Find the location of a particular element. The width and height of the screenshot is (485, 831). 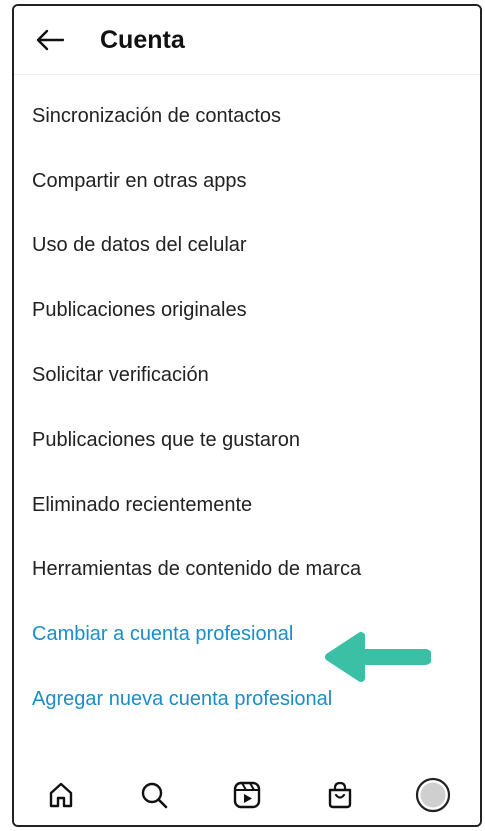

nav-reels is located at coordinates (247, 795).